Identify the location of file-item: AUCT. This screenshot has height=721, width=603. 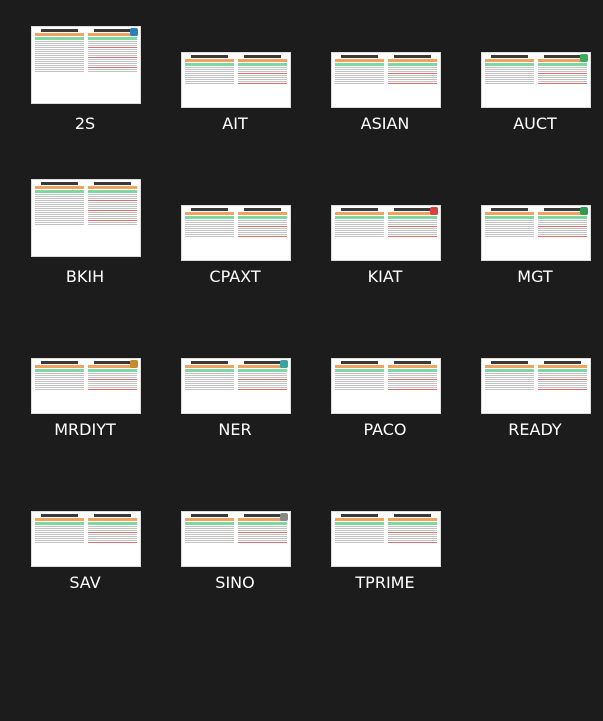
(531, 82).